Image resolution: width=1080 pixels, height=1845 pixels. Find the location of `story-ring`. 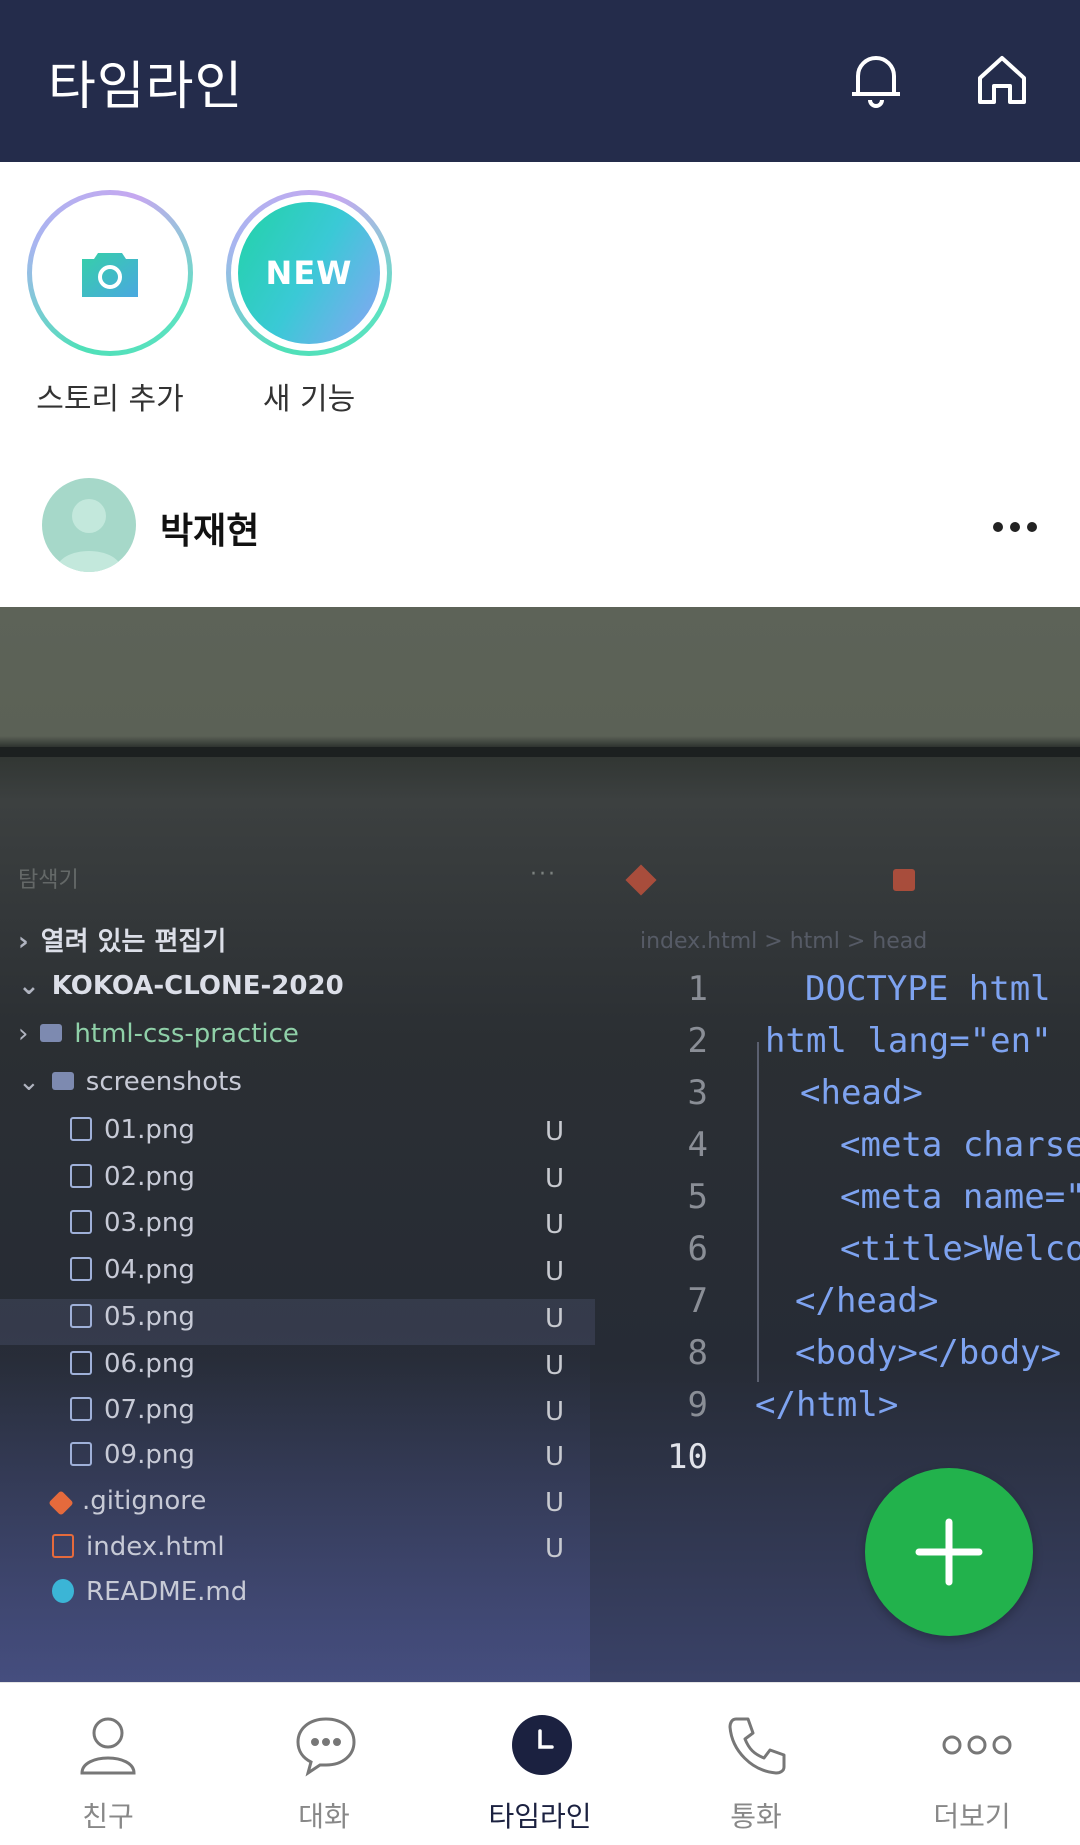

story-ring is located at coordinates (110, 273).